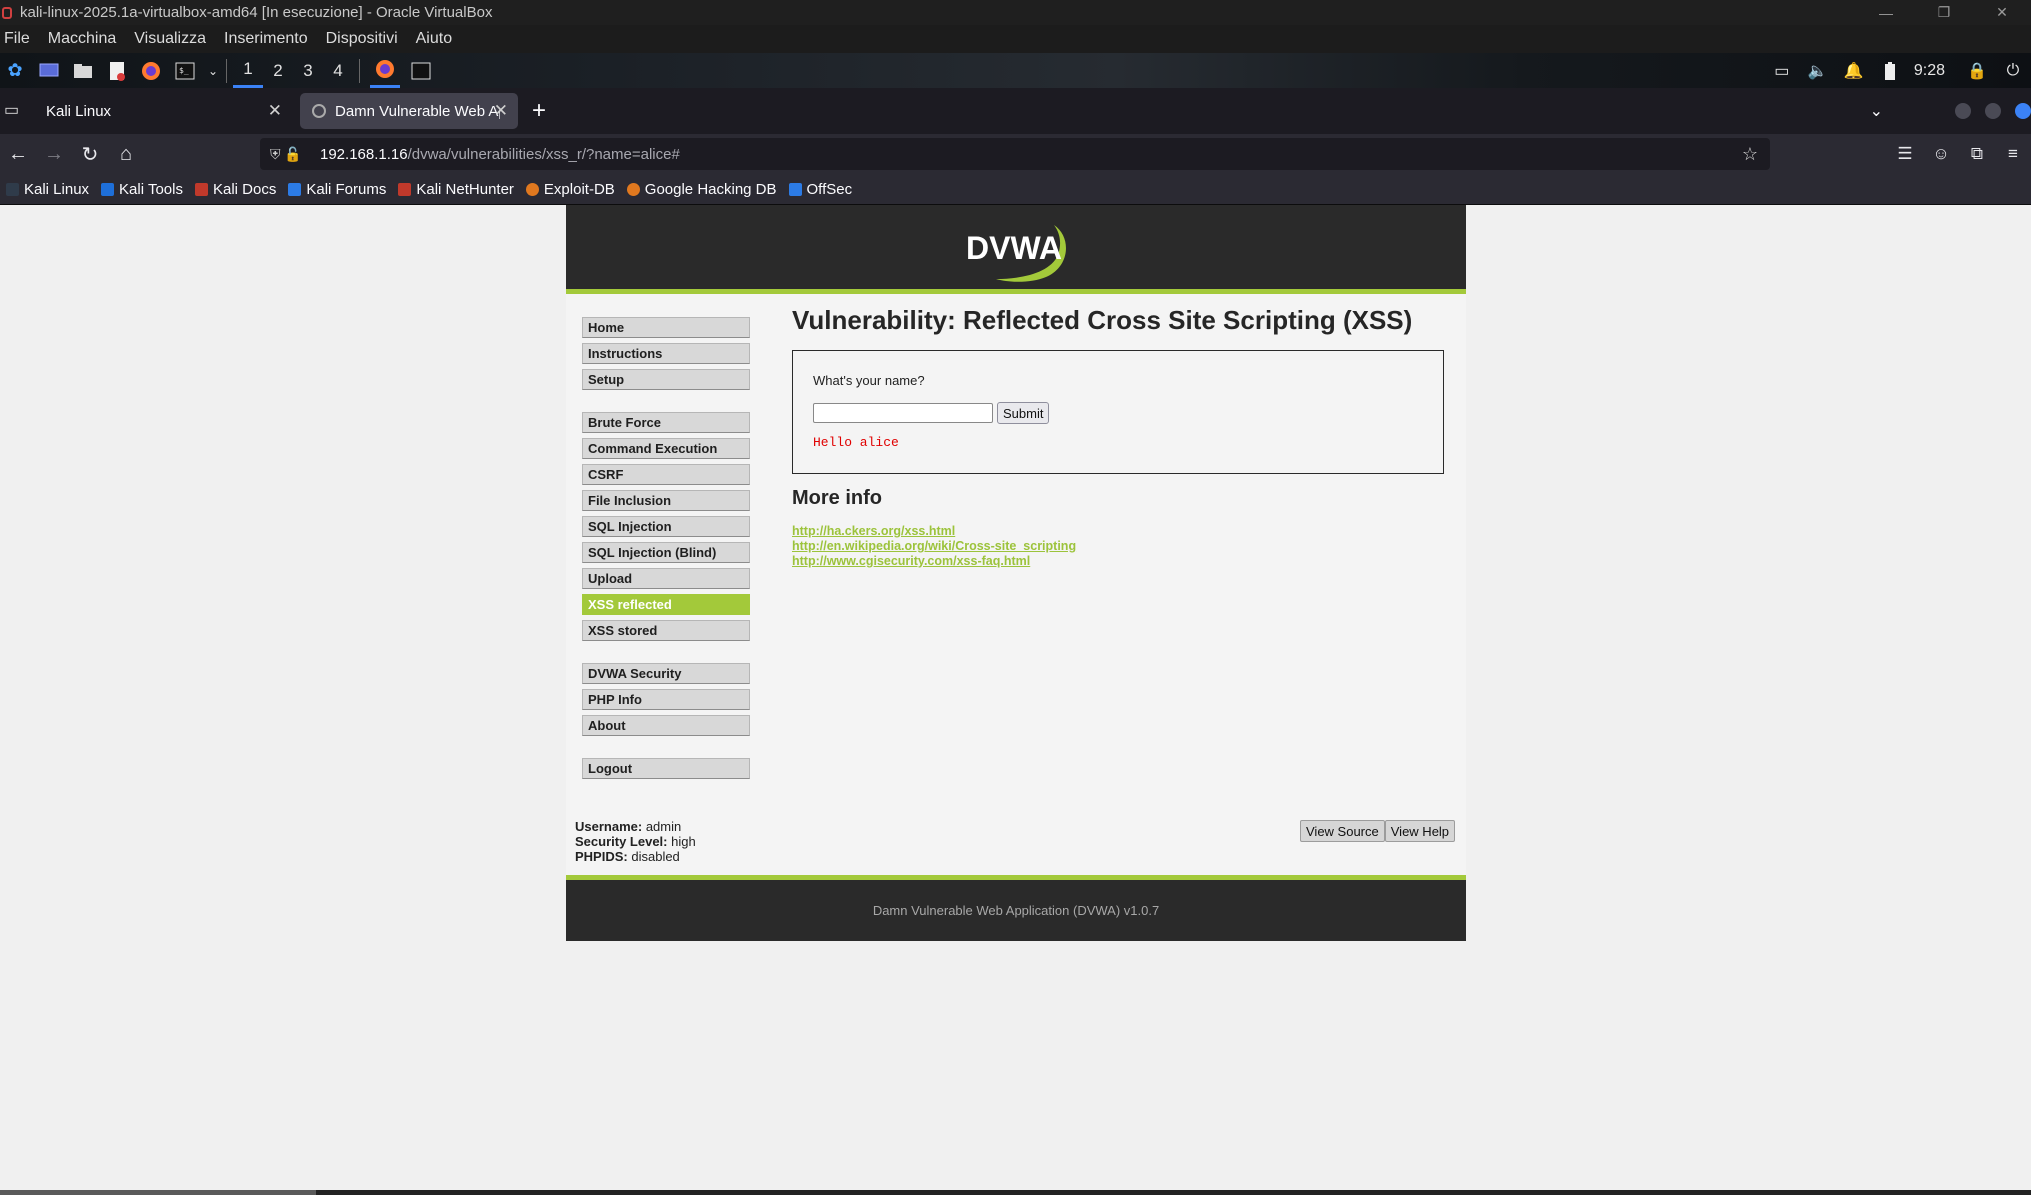 This screenshot has width=2031, height=1195. I want to click on firefox-icon, so click(151, 71).